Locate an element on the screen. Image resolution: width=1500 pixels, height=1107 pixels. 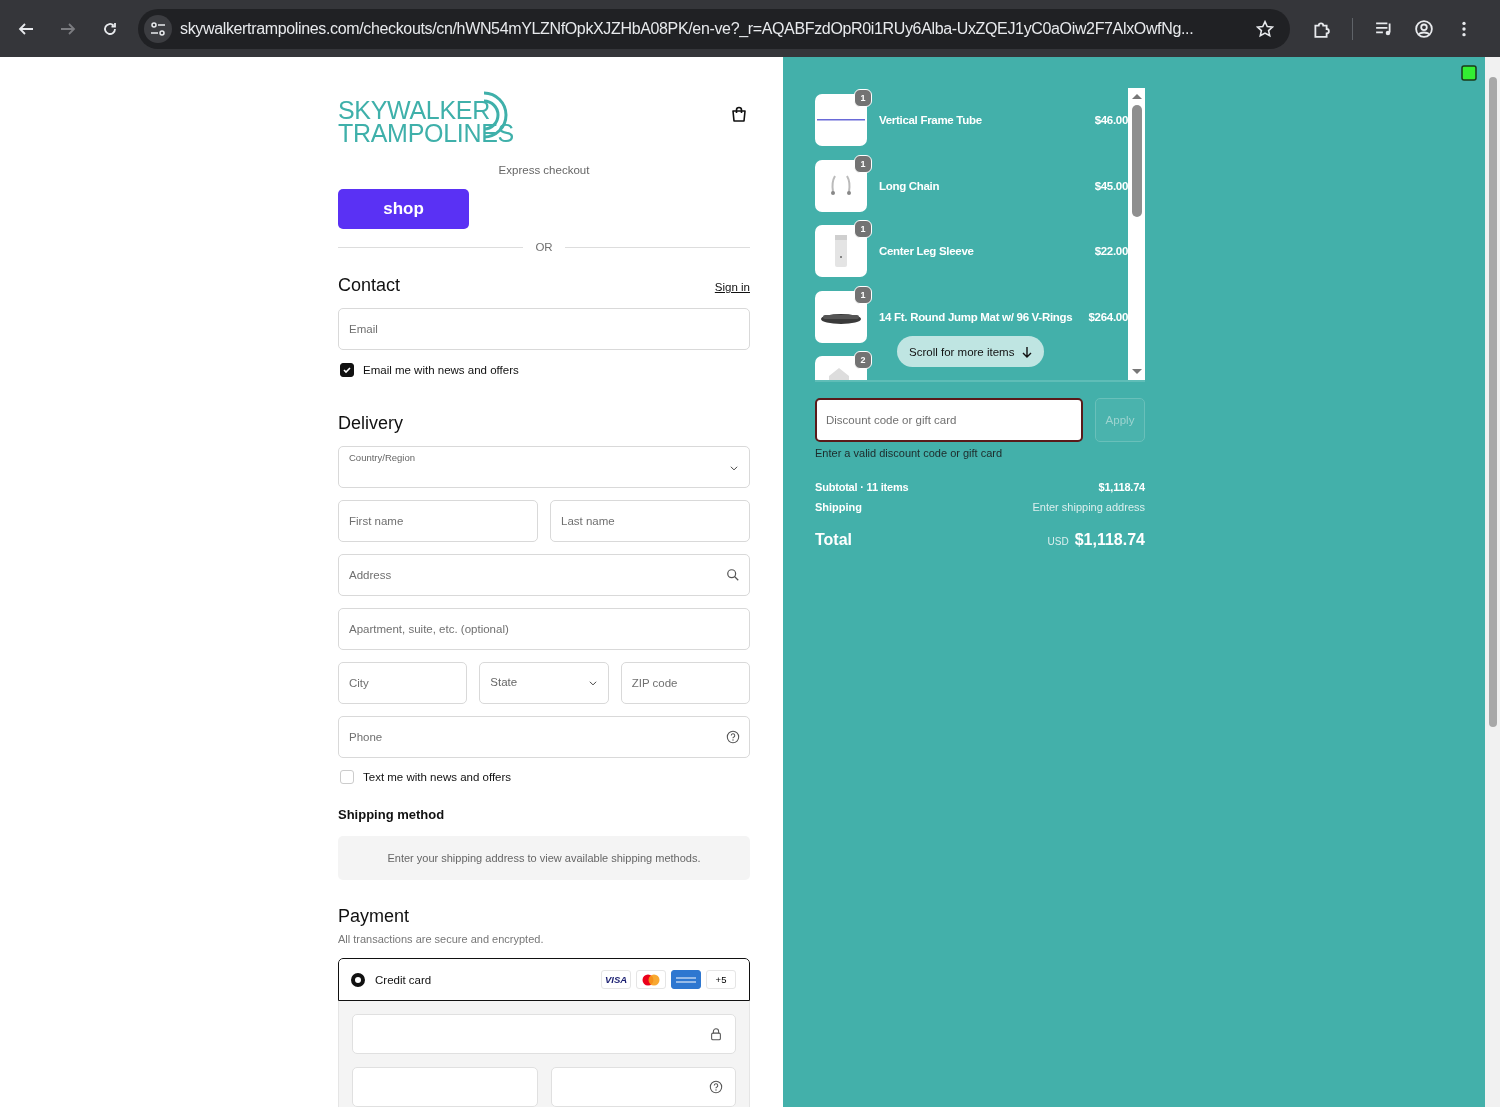
lock-icon is located at coordinates (716, 1034).